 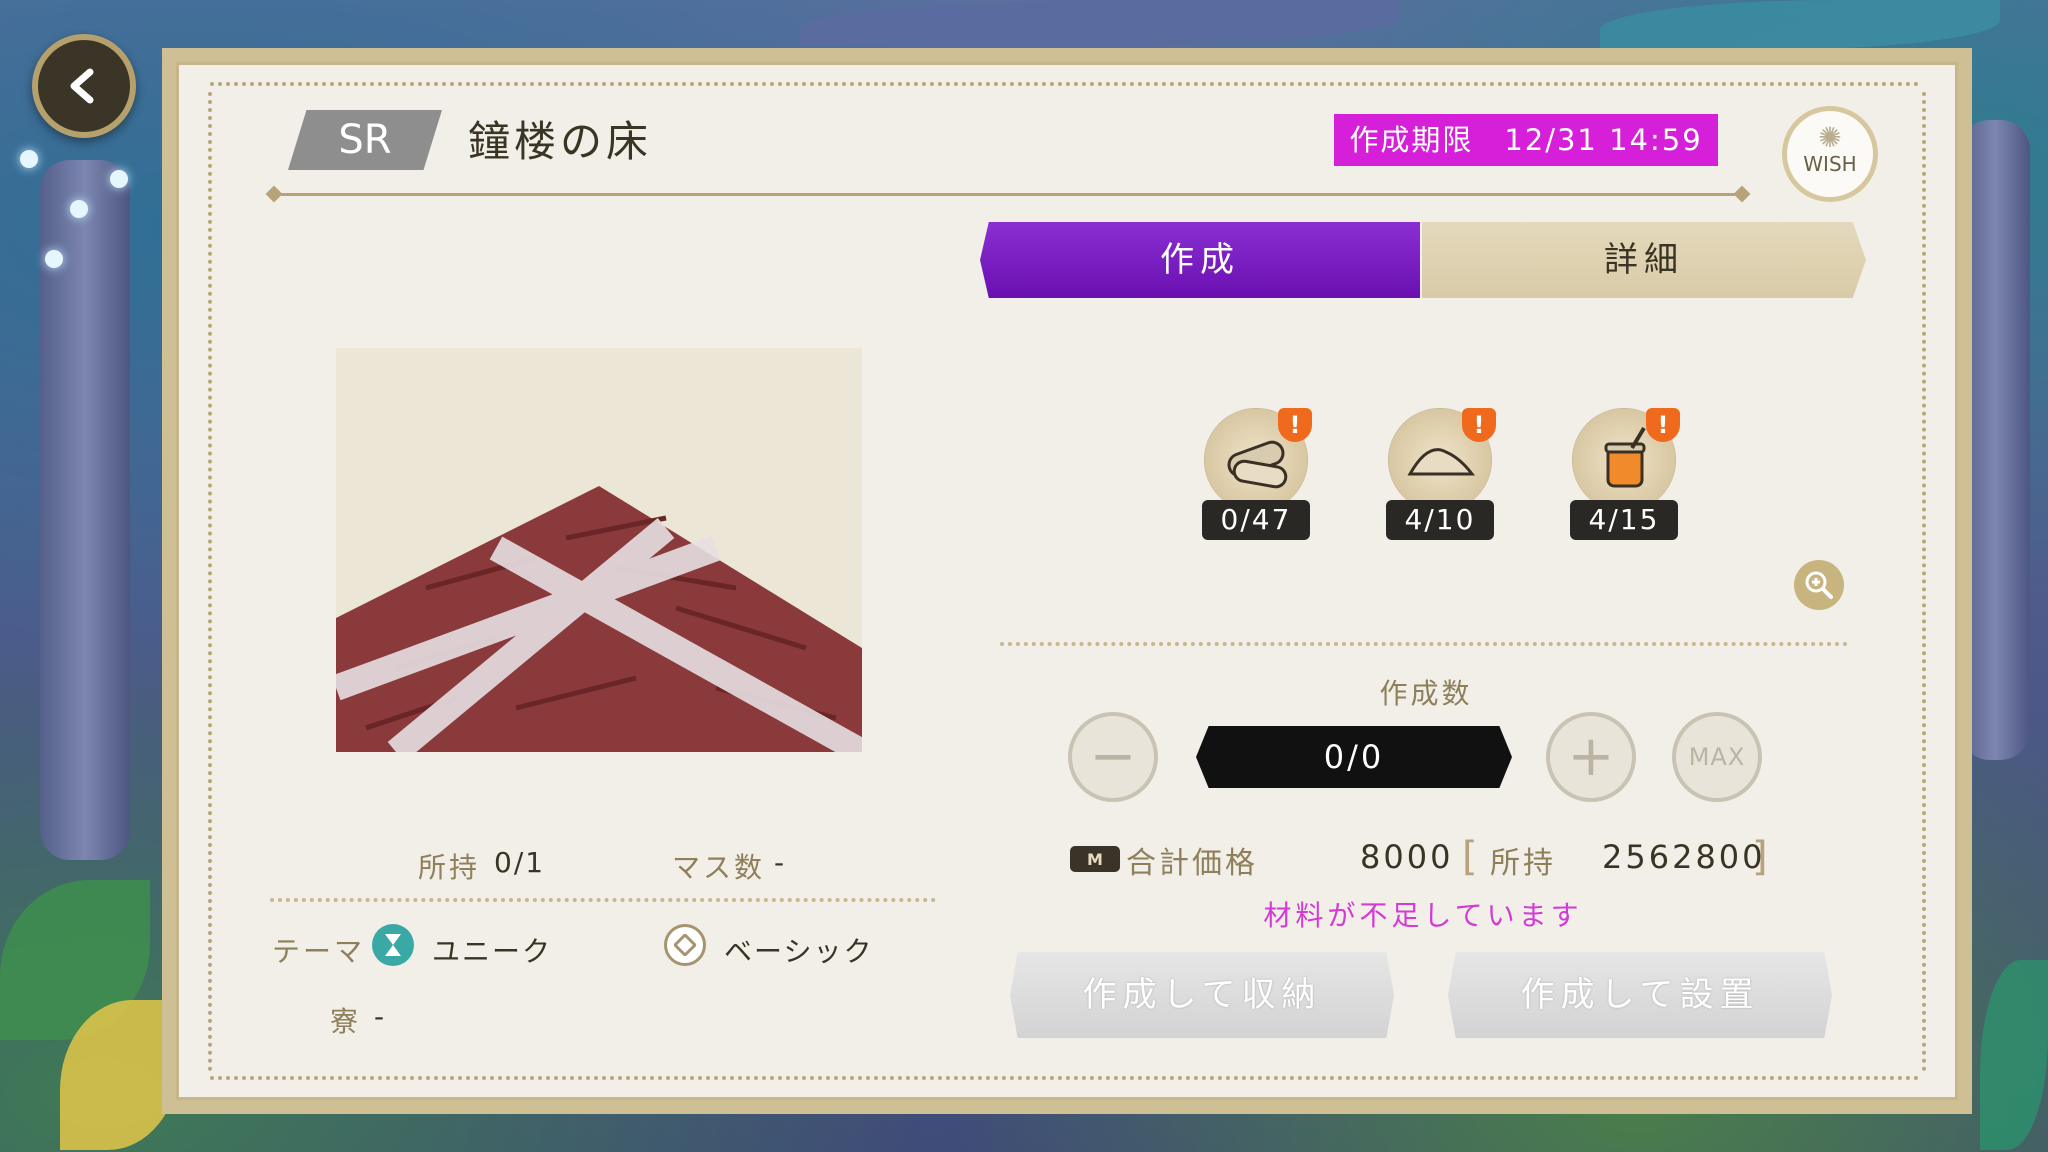 What do you see at coordinates (1624, 520) in the screenshot?
I see `material-count: 4/15` at bounding box center [1624, 520].